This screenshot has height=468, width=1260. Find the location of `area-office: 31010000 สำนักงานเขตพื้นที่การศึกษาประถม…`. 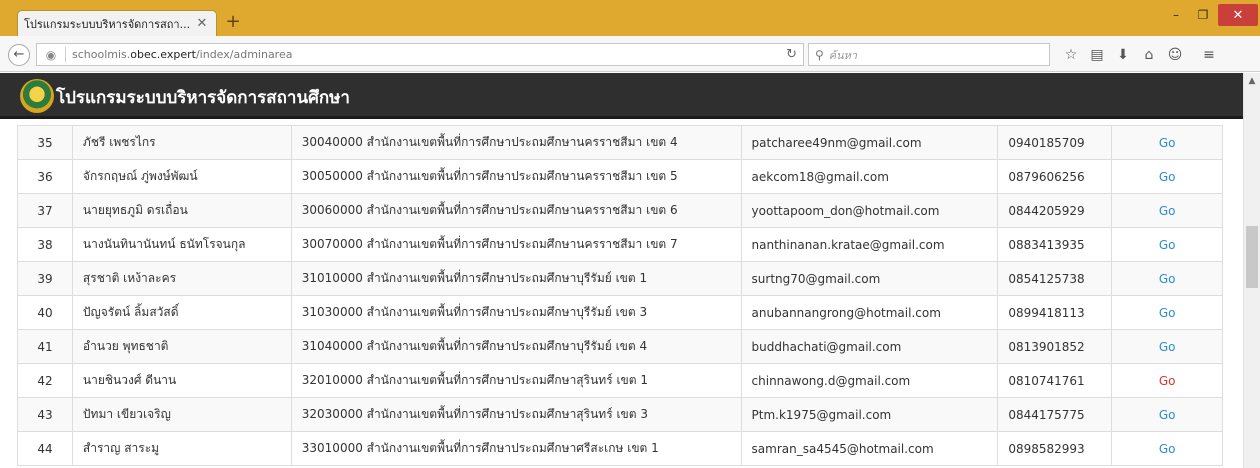

area-office: 31010000 สำนักงานเขตพื้นที่การศึกษาประถม… is located at coordinates (516, 278).